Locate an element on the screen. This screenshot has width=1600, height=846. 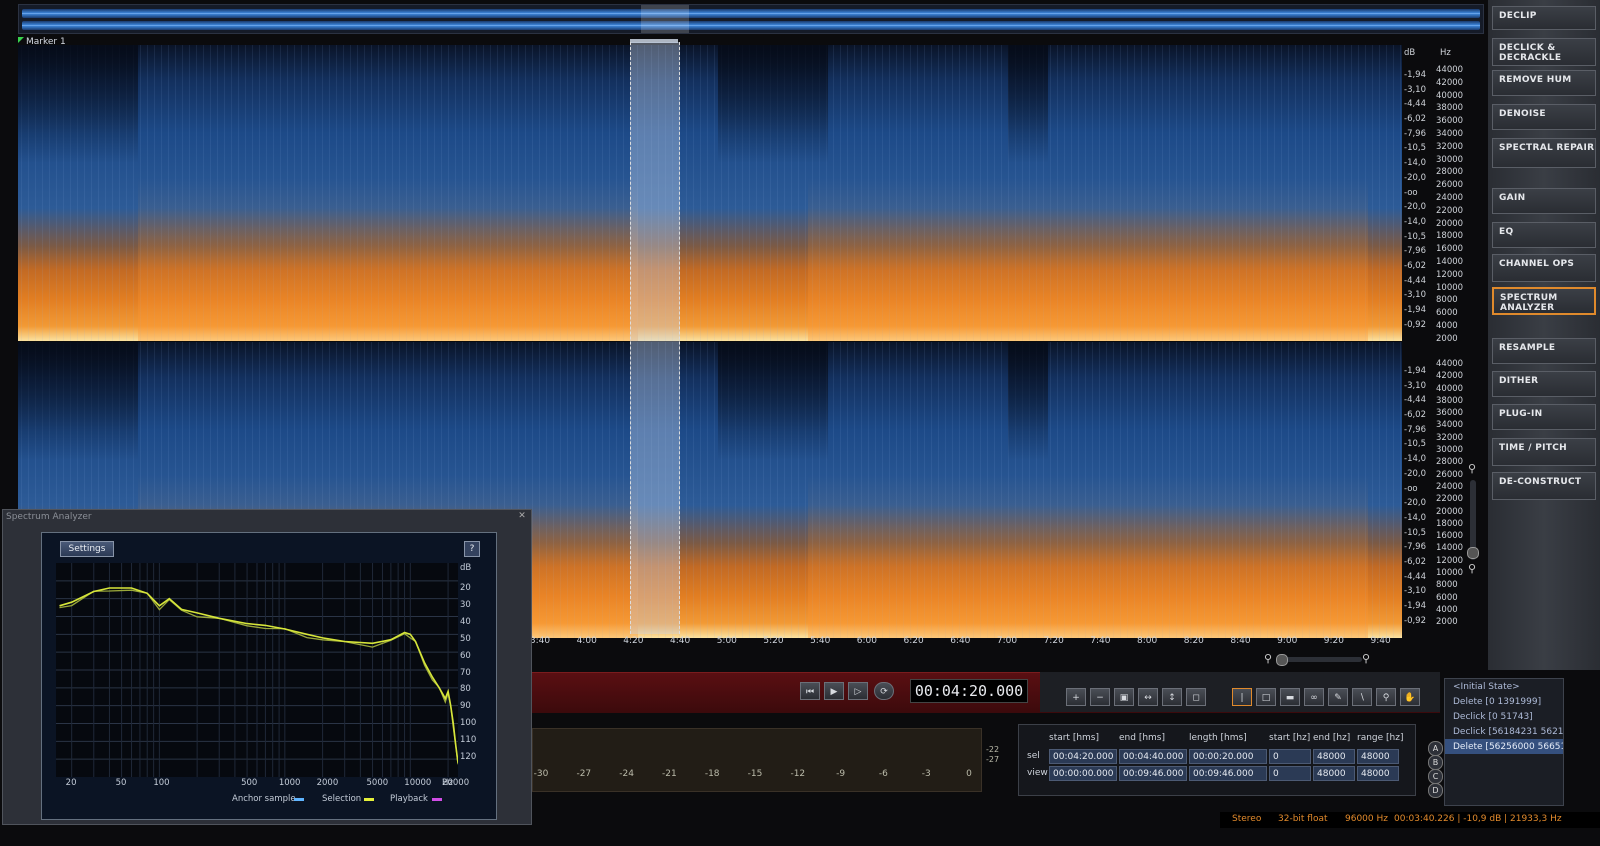
row-label-view: view is located at coordinates (1037, 773).